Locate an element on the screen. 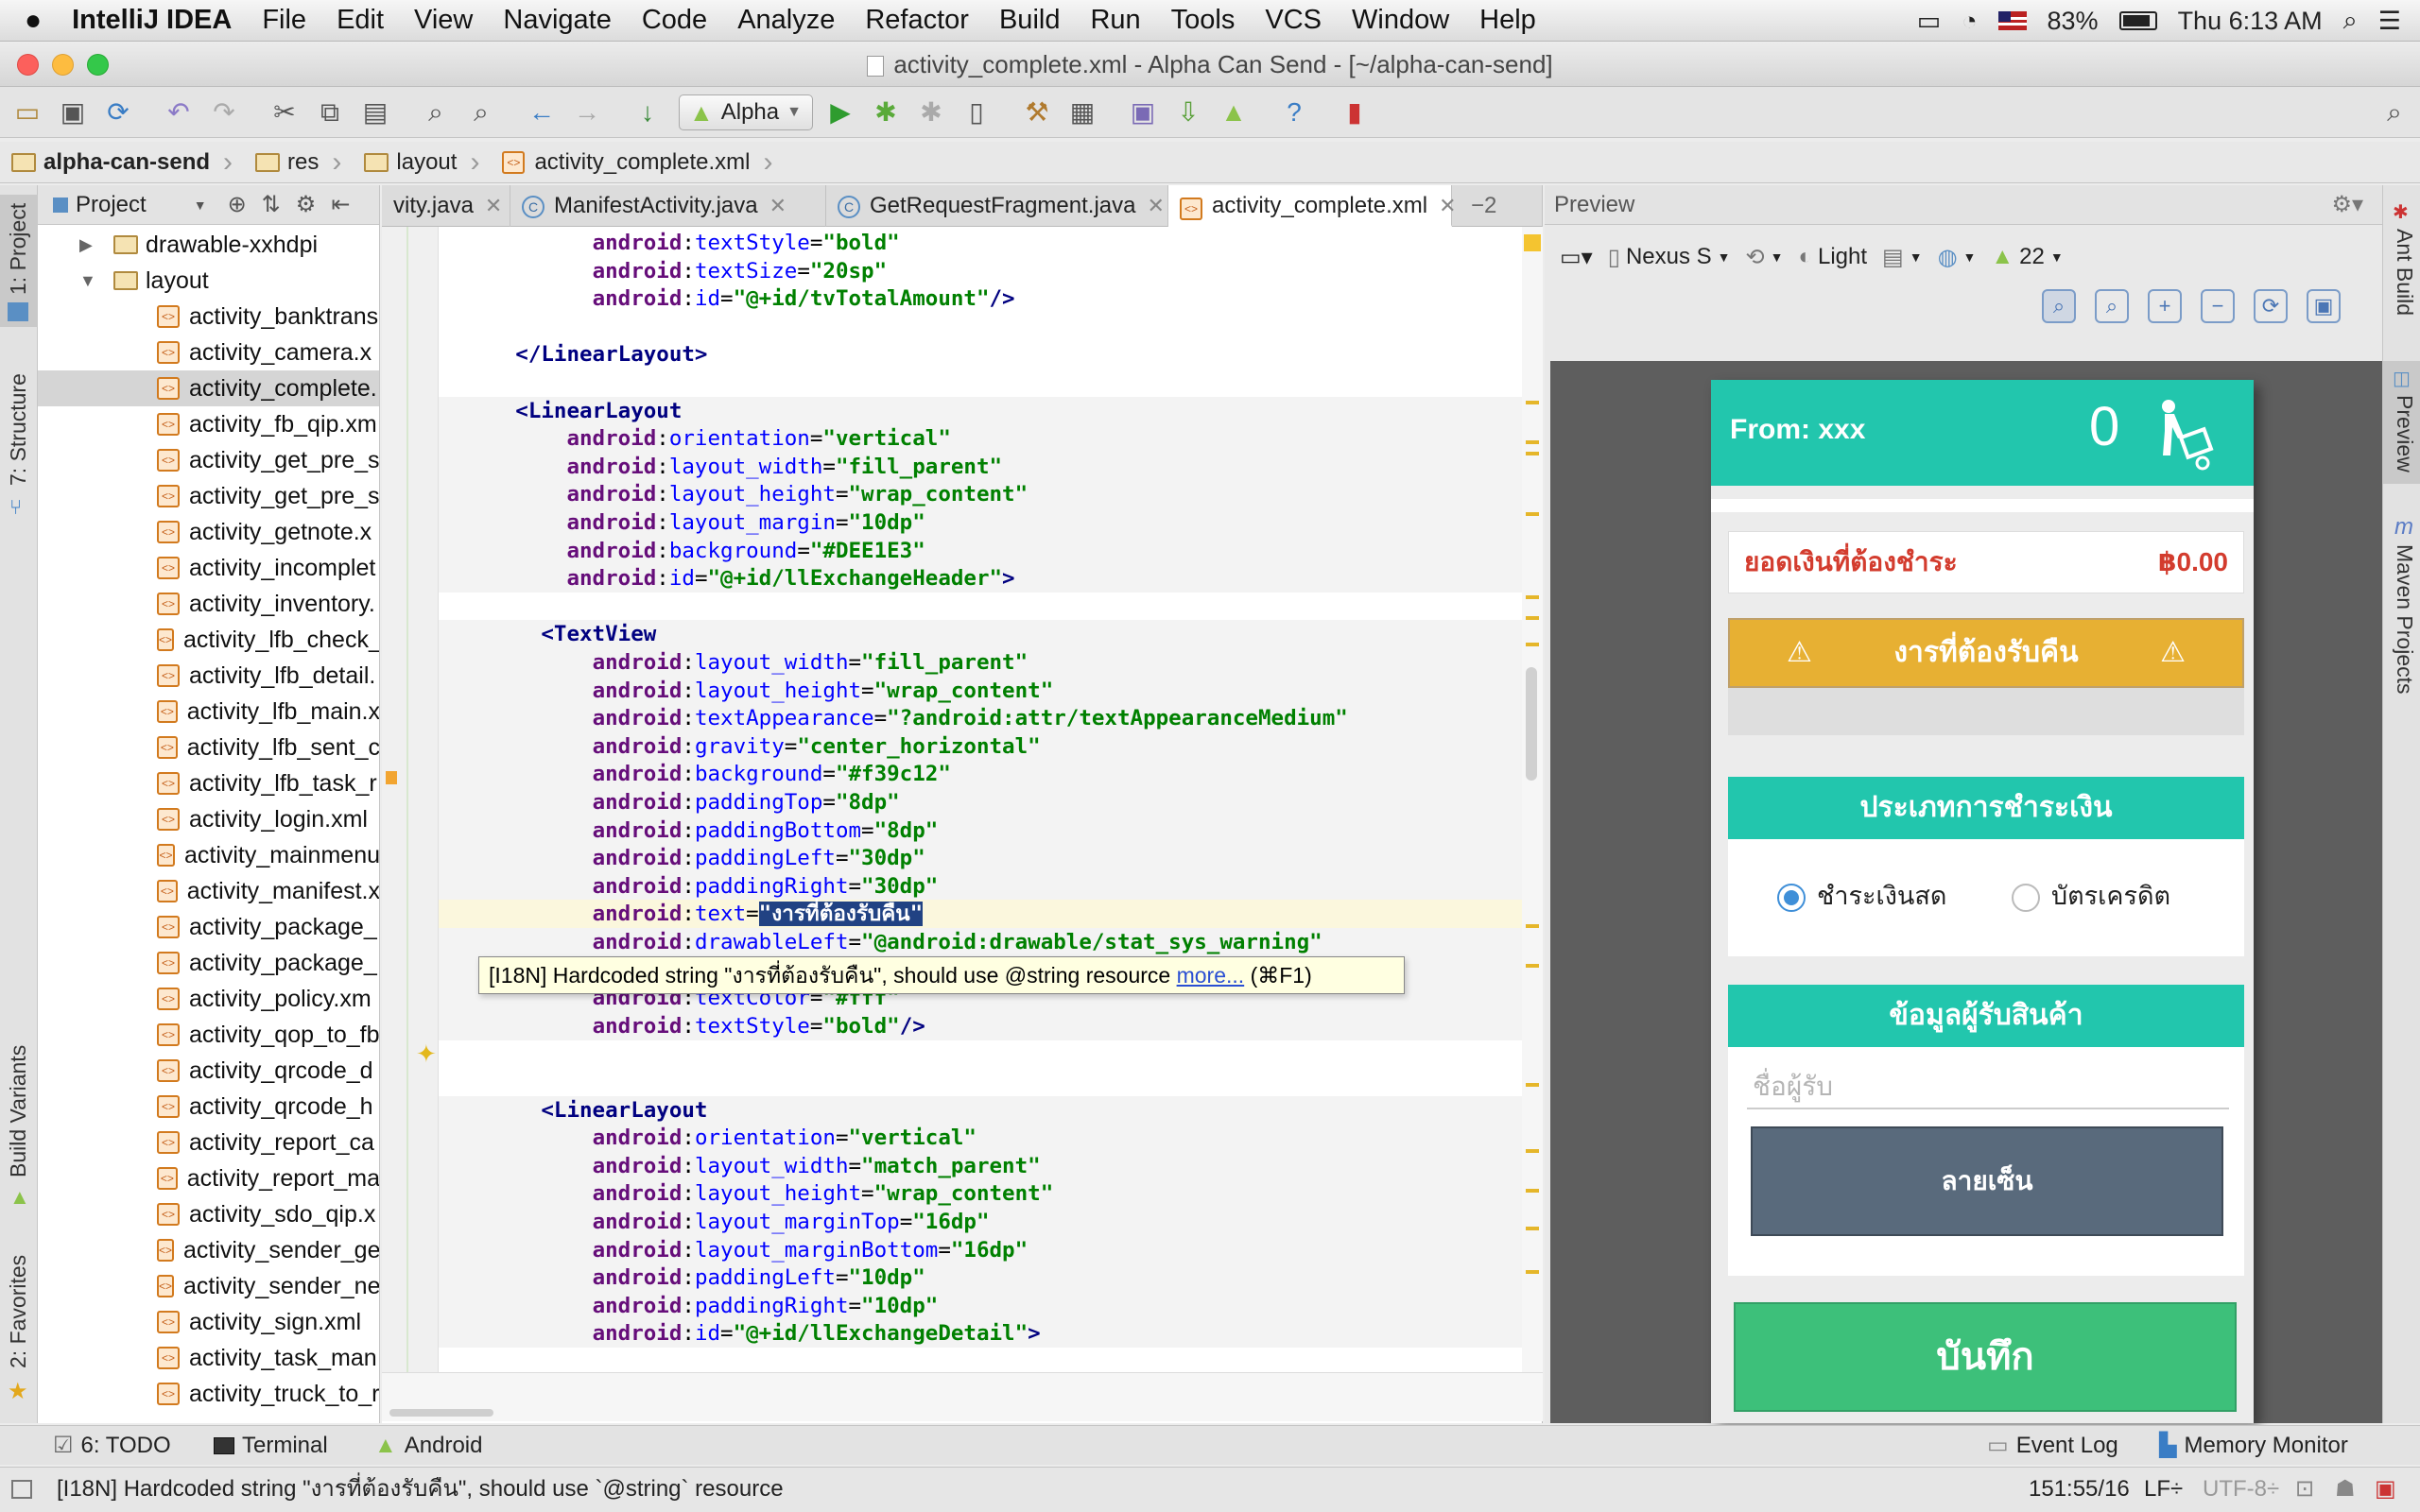 This screenshot has width=2420, height=1512. tab-overflow-button: −2 is located at coordinates (1502, 206).